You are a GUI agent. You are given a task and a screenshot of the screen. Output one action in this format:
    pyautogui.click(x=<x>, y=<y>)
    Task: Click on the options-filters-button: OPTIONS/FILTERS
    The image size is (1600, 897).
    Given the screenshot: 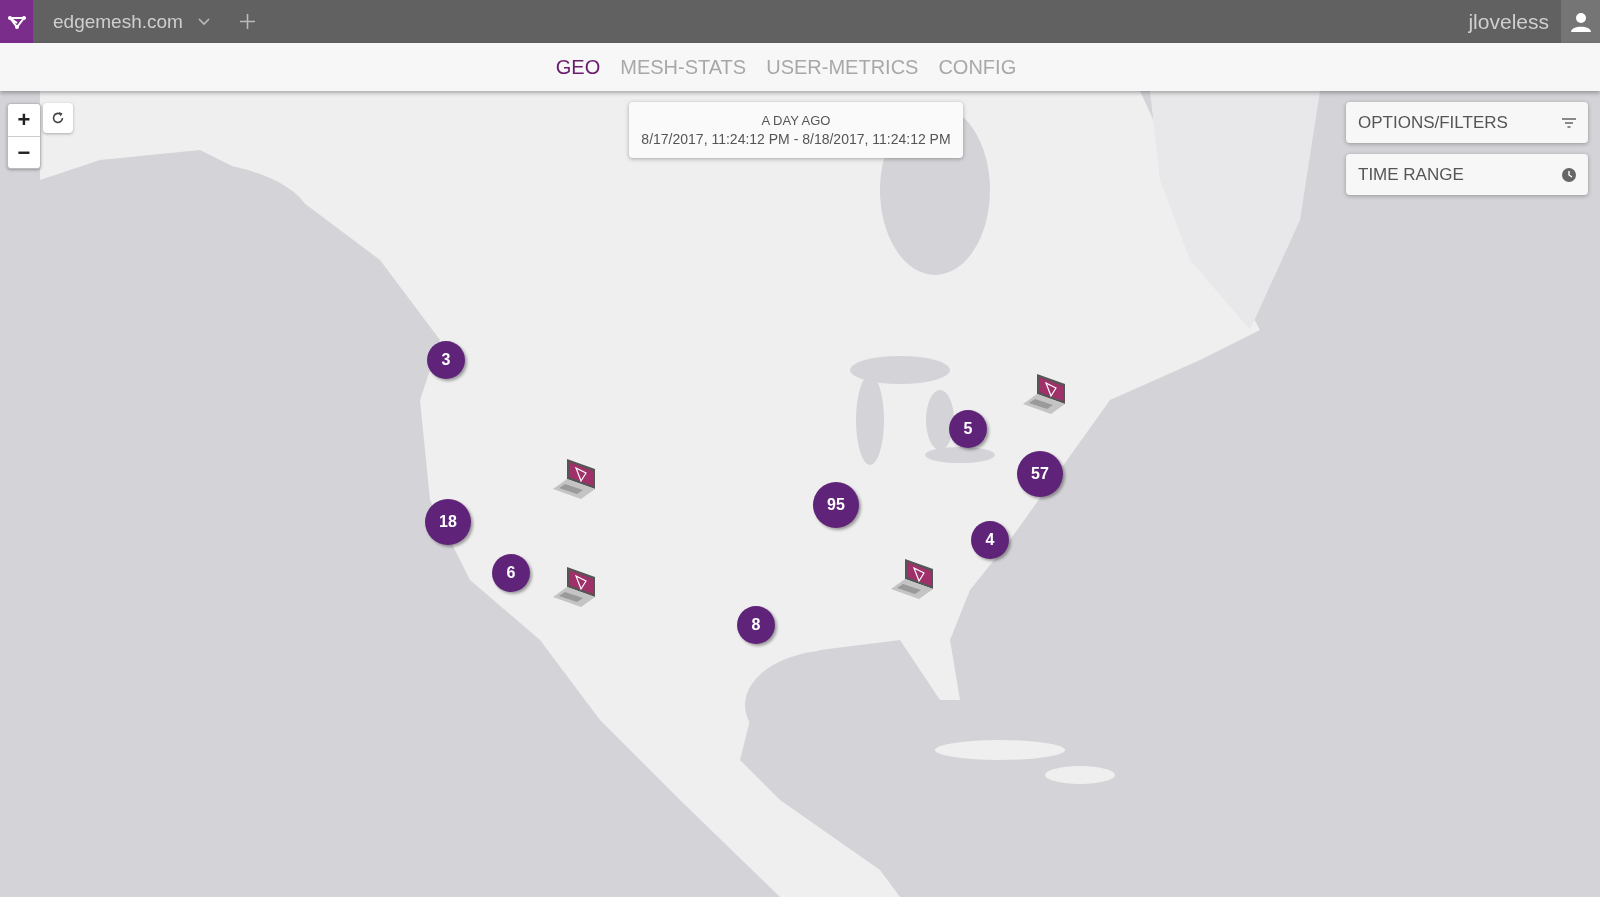 What is the action you would take?
    pyautogui.click(x=1467, y=122)
    